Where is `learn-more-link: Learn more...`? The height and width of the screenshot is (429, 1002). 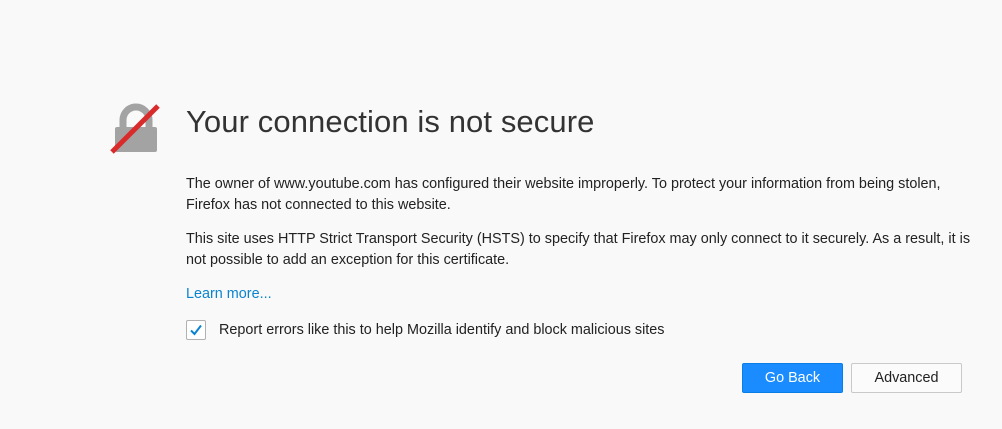 learn-more-link: Learn more... is located at coordinates (229, 294).